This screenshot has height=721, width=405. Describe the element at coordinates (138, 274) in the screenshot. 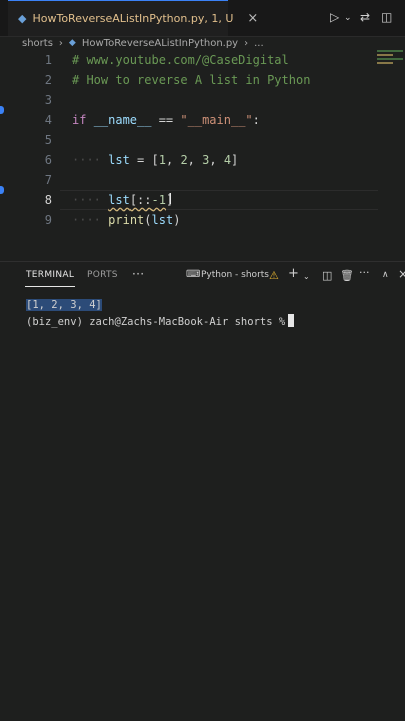

I see `more-tabs-button: ···` at that location.